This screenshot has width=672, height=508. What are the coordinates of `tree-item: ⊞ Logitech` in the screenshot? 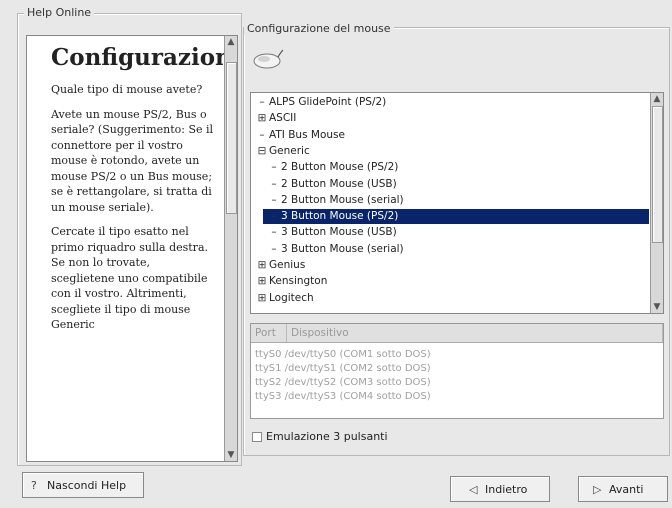 It's located at (450, 298).